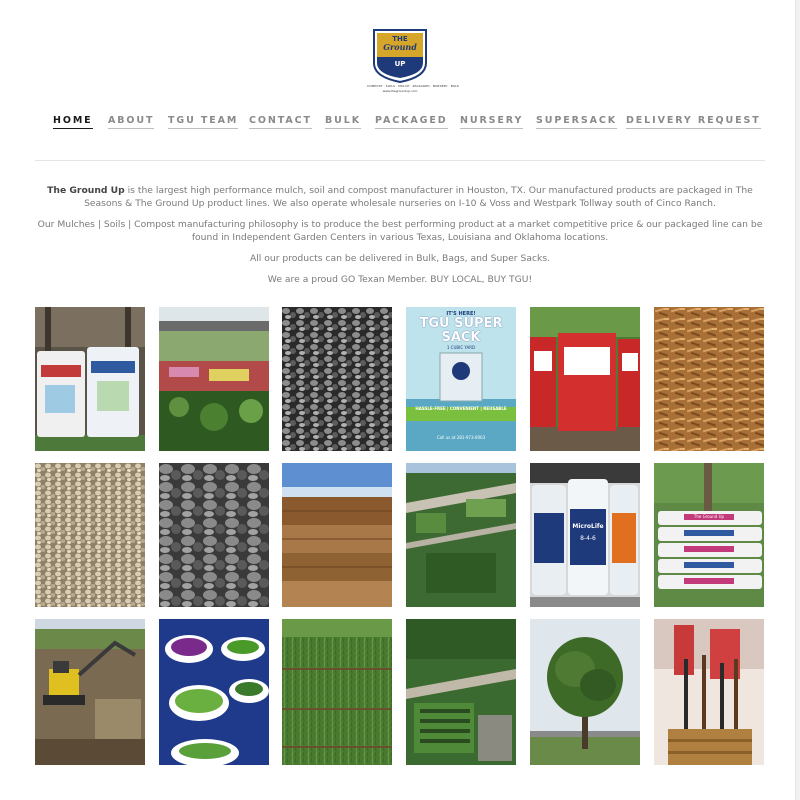 This screenshot has height=800, width=800. I want to click on microlife-npk: 8-4-6, so click(588, 538).